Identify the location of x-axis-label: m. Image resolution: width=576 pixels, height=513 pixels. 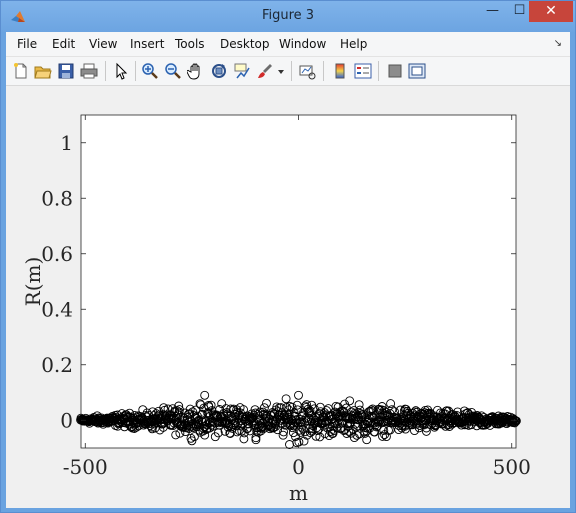
(298, 493).